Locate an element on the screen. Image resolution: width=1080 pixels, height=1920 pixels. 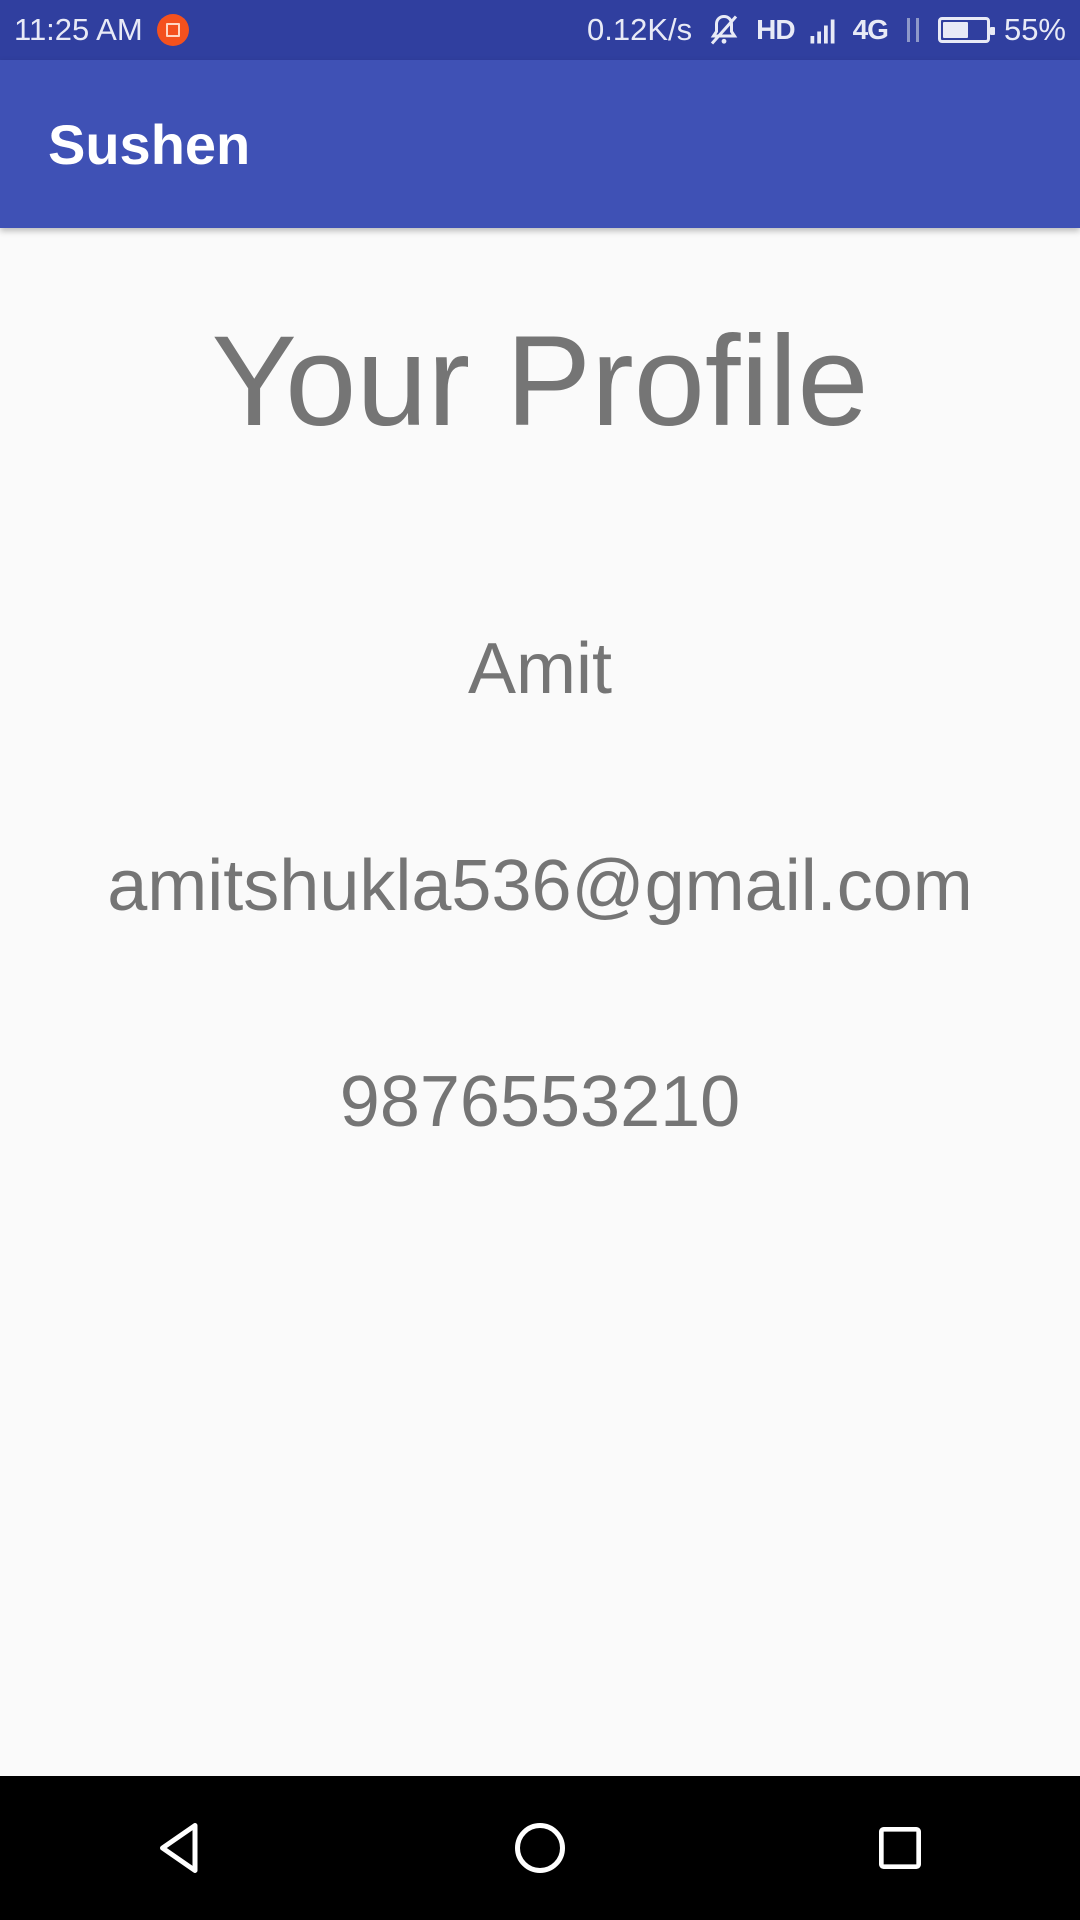
network-type: 4G is located at coordinates (870, 29).